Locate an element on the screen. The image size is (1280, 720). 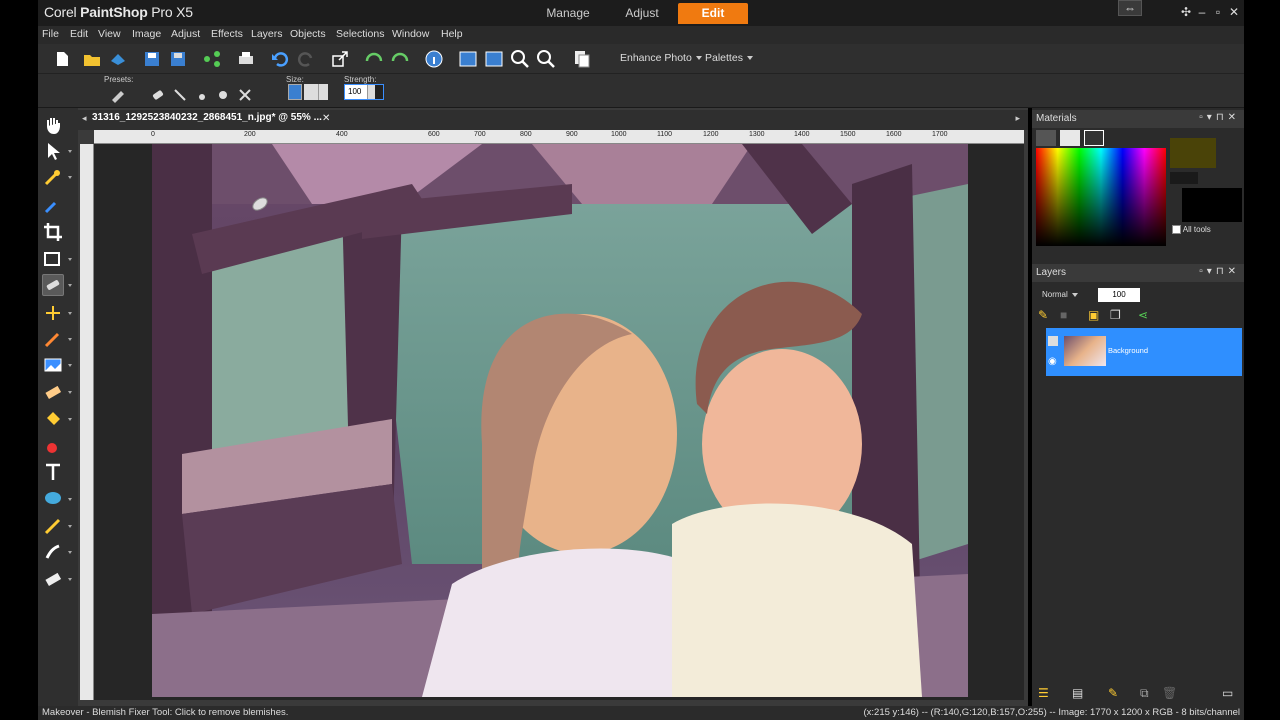
pen-tool-icon is located at coordinates (53, 526).